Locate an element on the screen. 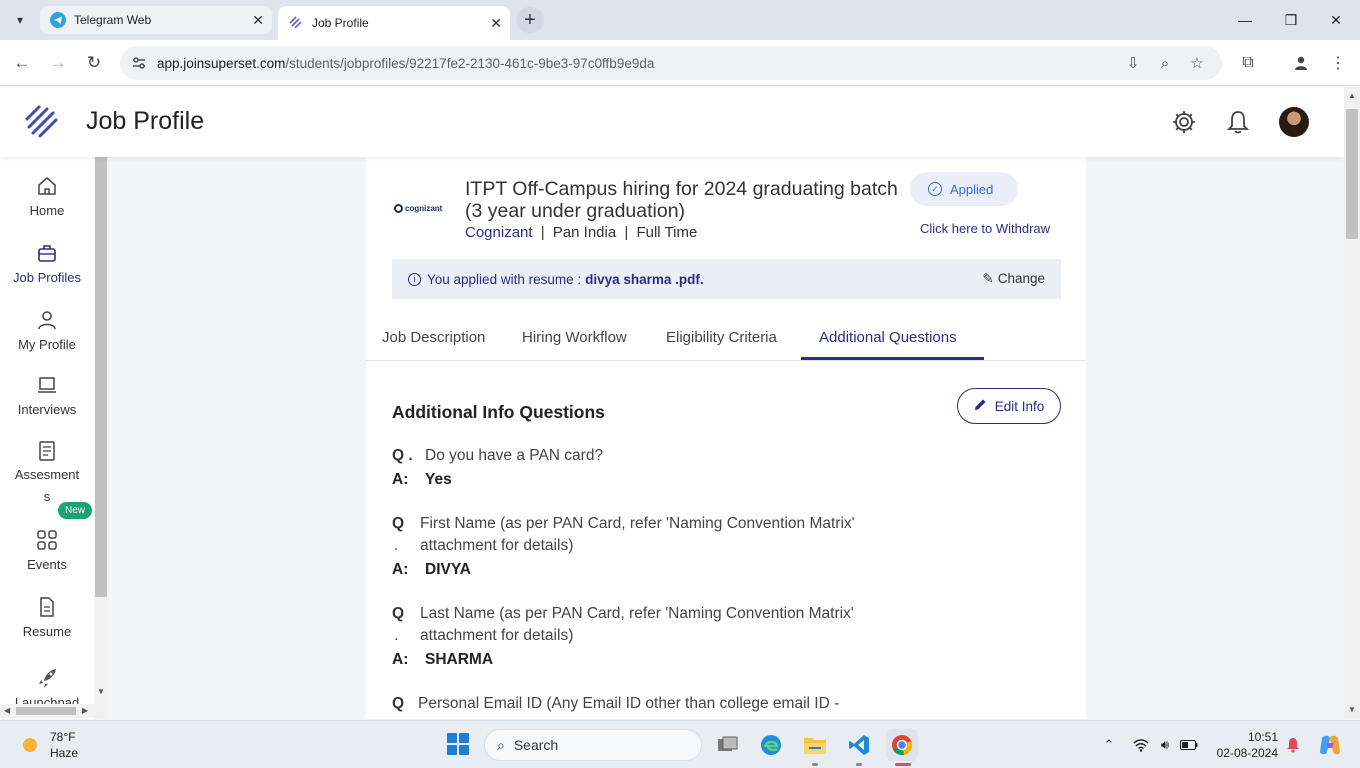  tab-title: Job Profile is located at coordinates (340, 23).